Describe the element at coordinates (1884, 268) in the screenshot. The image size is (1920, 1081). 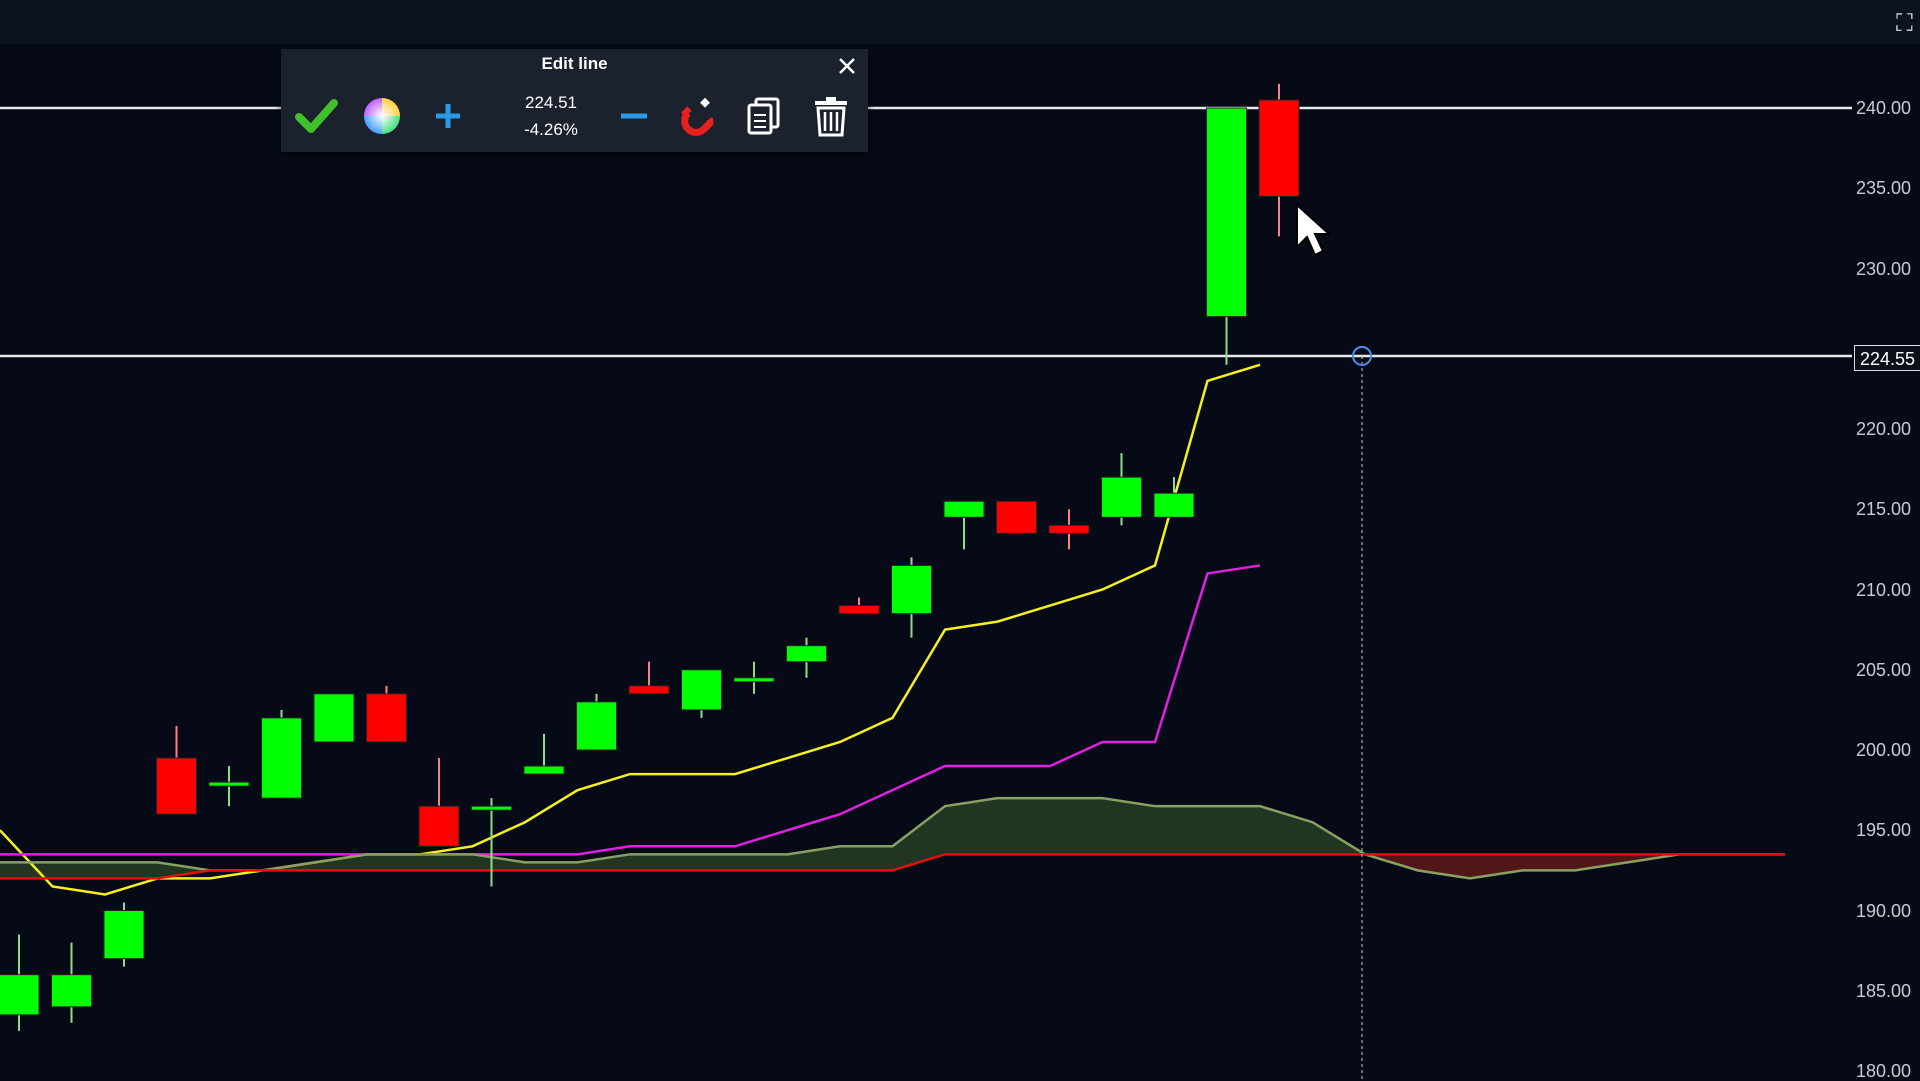
I see `price-axis-label: 230.00` at that location.